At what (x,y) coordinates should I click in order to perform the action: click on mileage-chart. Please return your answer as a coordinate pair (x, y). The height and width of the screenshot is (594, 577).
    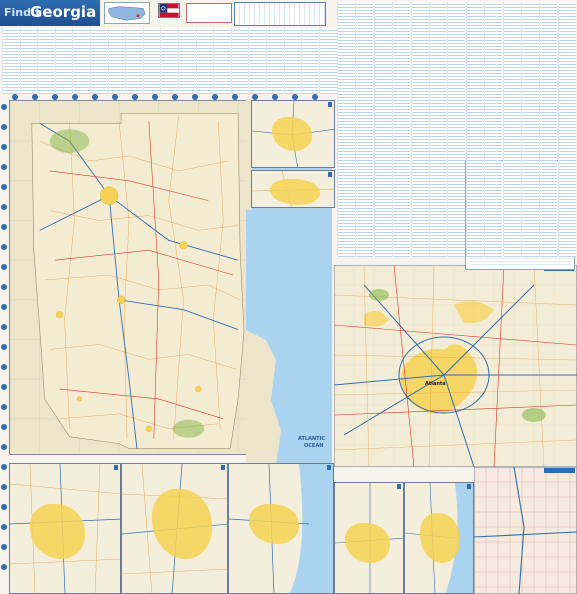
    Looking at the image, I should click on (280, 14).